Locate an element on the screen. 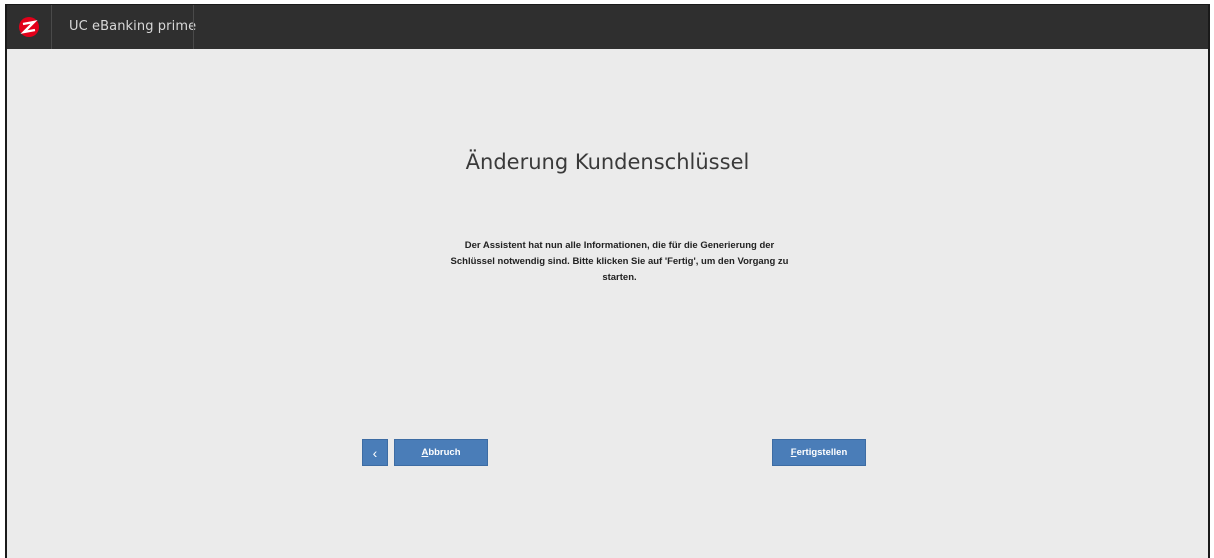 The height and width of the screenshot is (558, 1214). back-button: ‹ is located at coordinates (375, 452).